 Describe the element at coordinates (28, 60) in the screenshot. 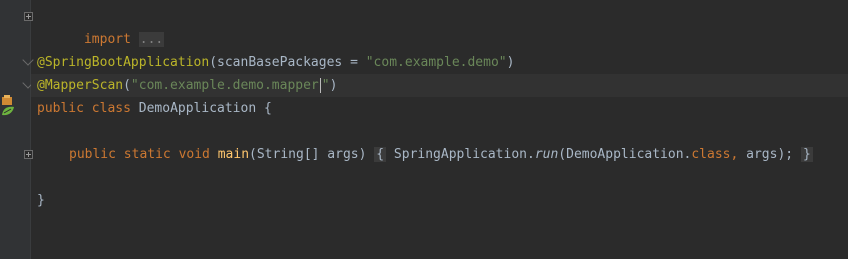

I see `fold-collapse-icon` at that location.